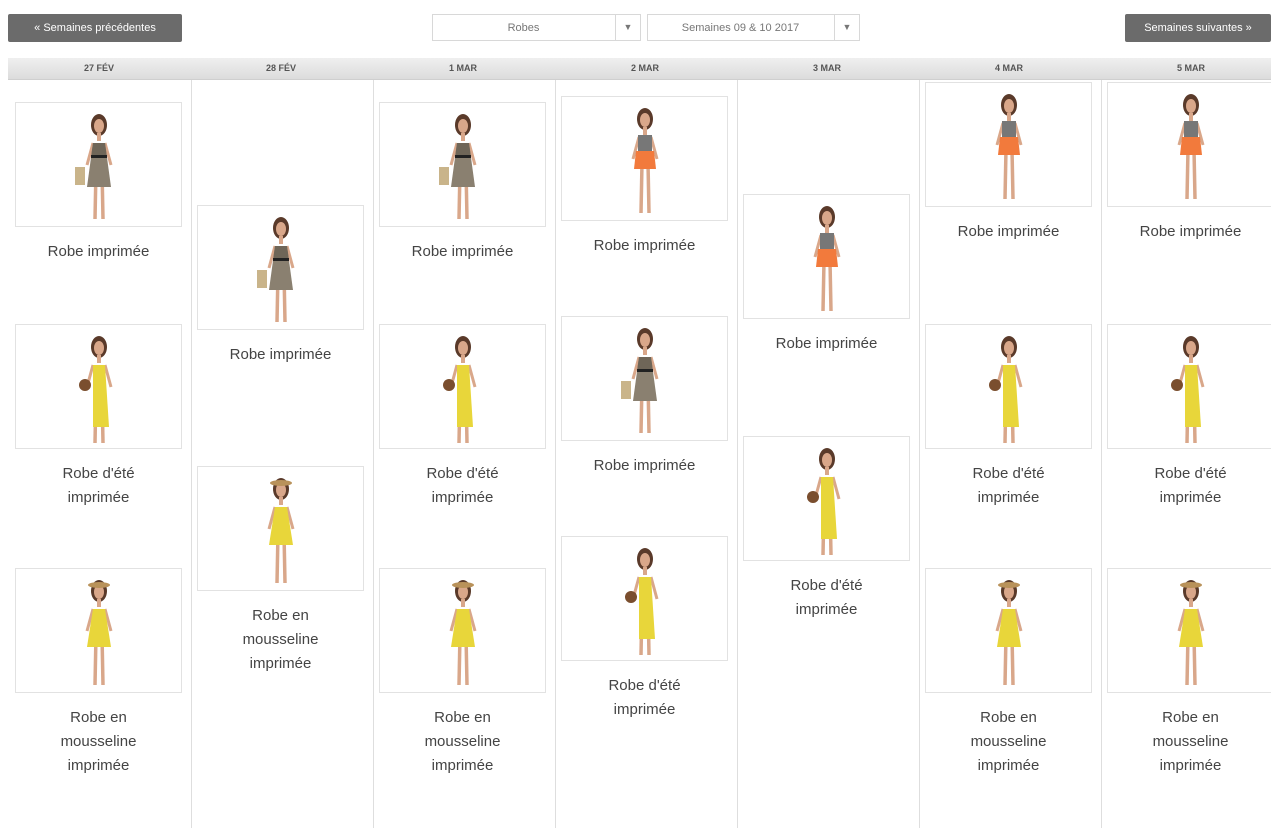  I want to click on day-header: 1 MAR, so click(463, 69).